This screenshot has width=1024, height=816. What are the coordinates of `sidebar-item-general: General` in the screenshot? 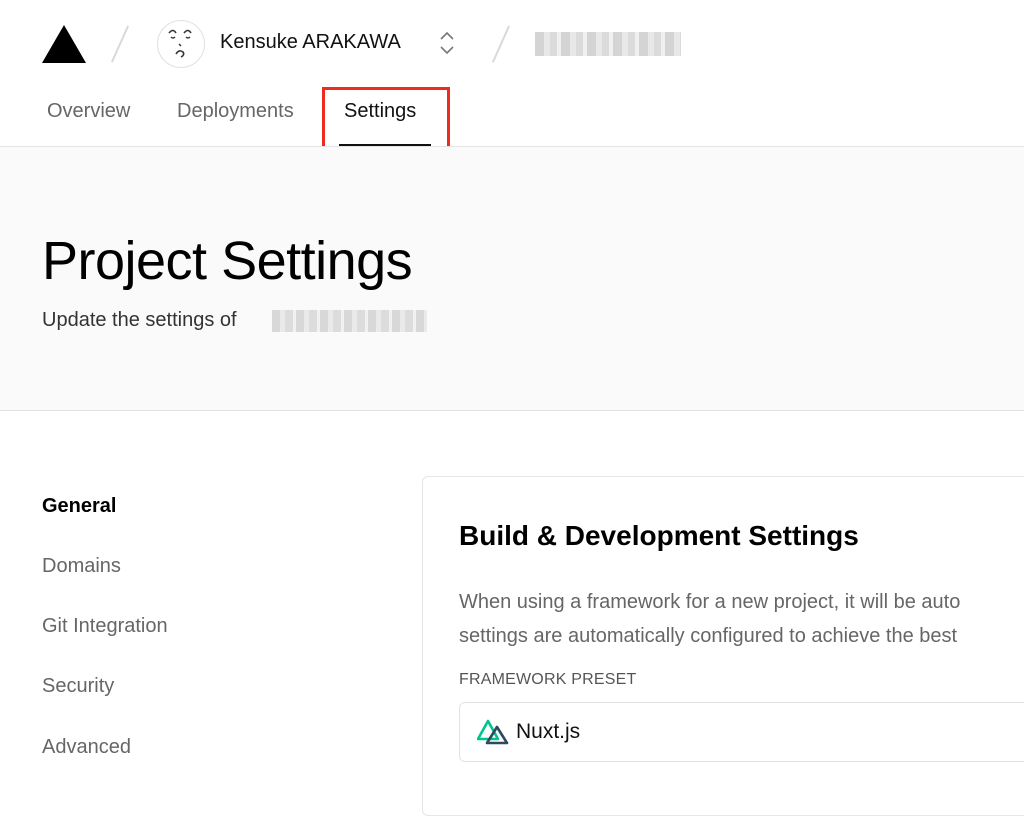 It's located at (79, 506).